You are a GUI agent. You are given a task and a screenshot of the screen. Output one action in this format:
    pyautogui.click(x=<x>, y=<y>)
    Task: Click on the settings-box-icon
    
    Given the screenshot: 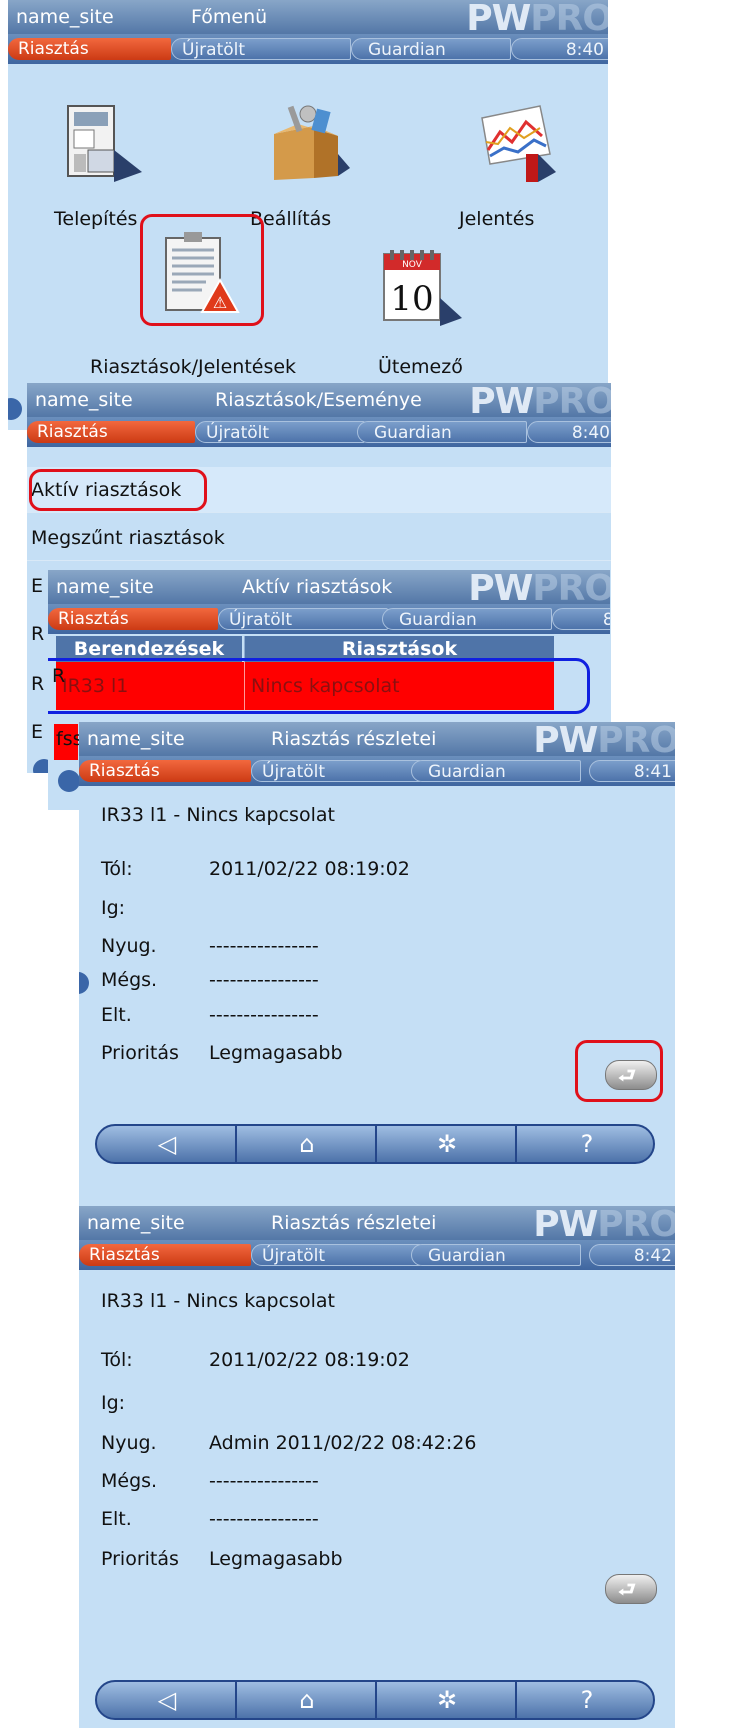 What is the action you would take?
    pyautogui.click(x=307, y=141)
    